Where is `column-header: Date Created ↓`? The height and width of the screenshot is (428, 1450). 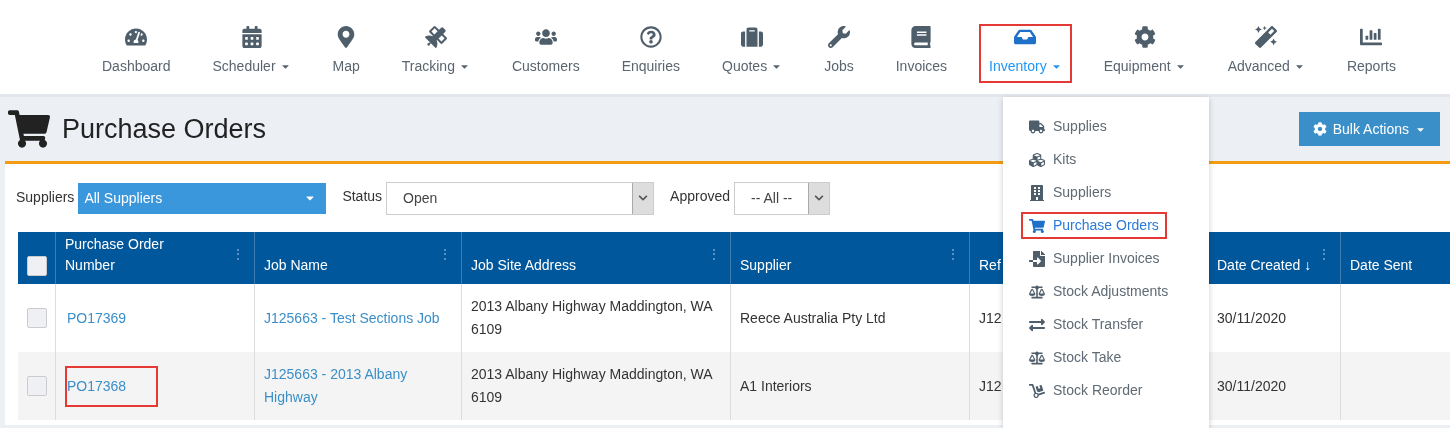
column-header: Date Created ↓ is located at coordinates (1267, 265).